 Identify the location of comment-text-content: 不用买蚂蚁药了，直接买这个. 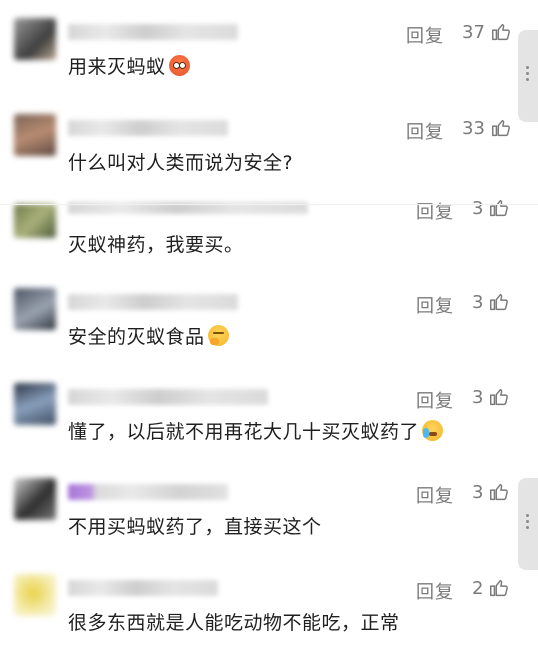
(195, 527).